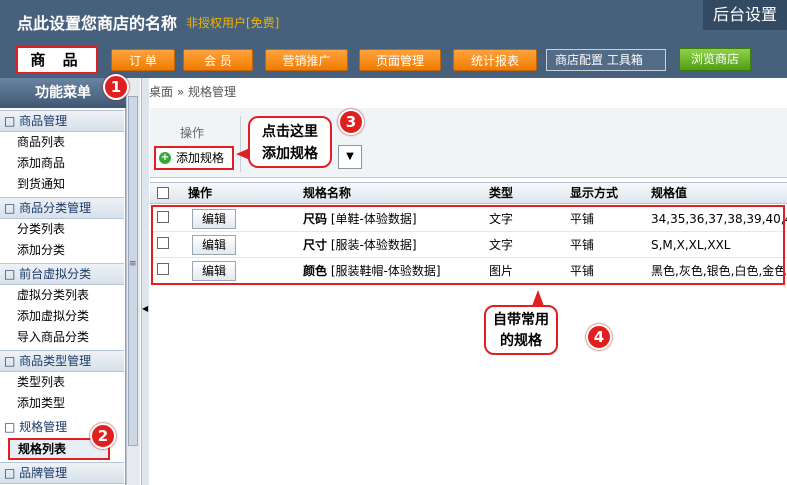  What do you see at coordinates (53, 316) in the screenshot?
I see `sidebar-item-add-virtual-category: 添加虚拟分类` at bounding box center [53, 316].